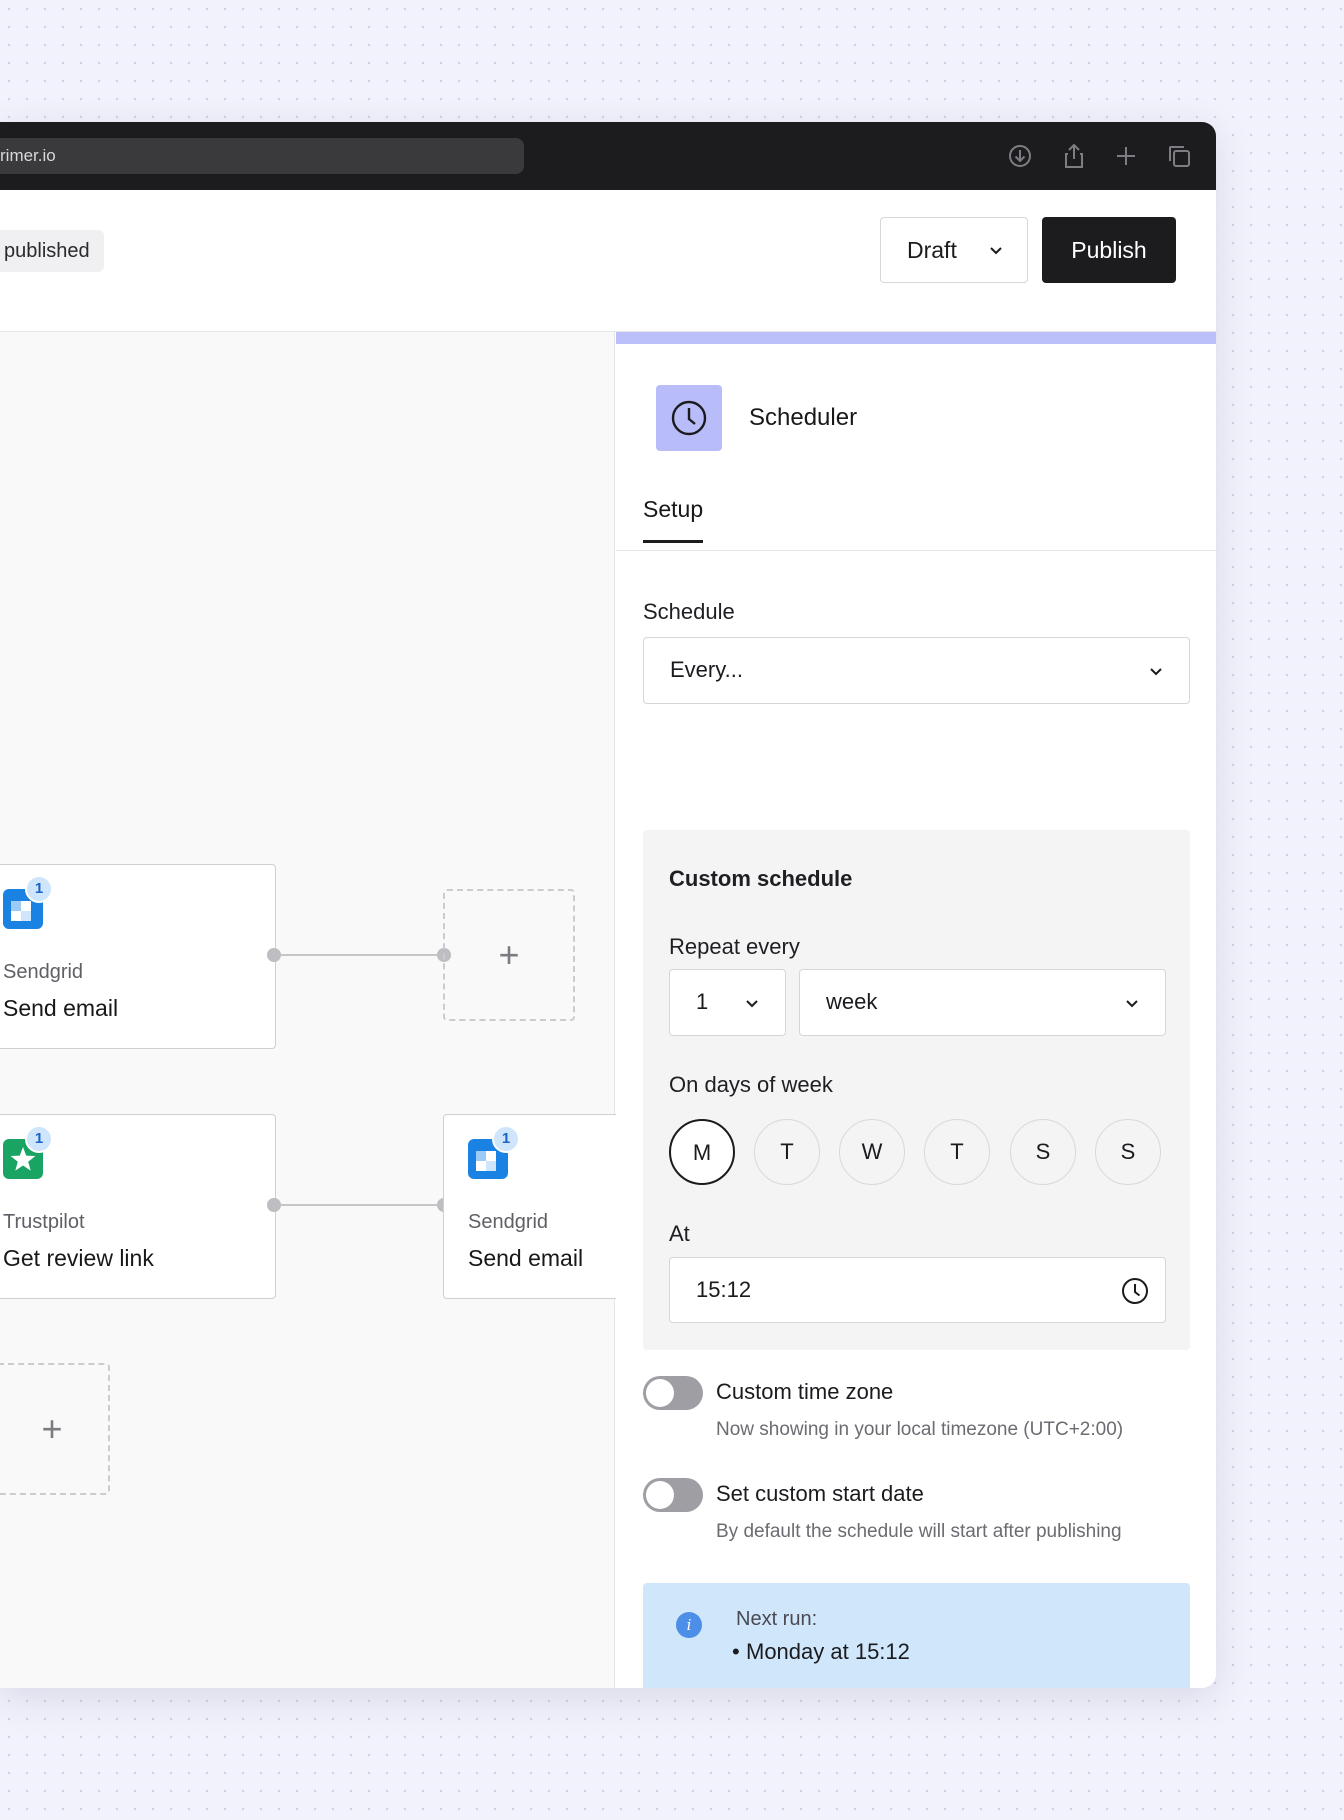 Image resolution: width=1344 pixels, height=1820 pixels. Describe the element at coordinates (734, 946) in the screenshot. I see `repeat-every-label: Repeat every` at that location.